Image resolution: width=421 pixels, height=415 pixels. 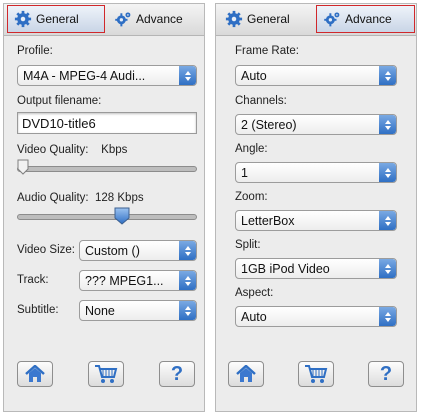 What do you see at coordinates (38, 310) in the screenshot?
I see `subtitle-label: Subtitle:` at bounding box center [38, 310].